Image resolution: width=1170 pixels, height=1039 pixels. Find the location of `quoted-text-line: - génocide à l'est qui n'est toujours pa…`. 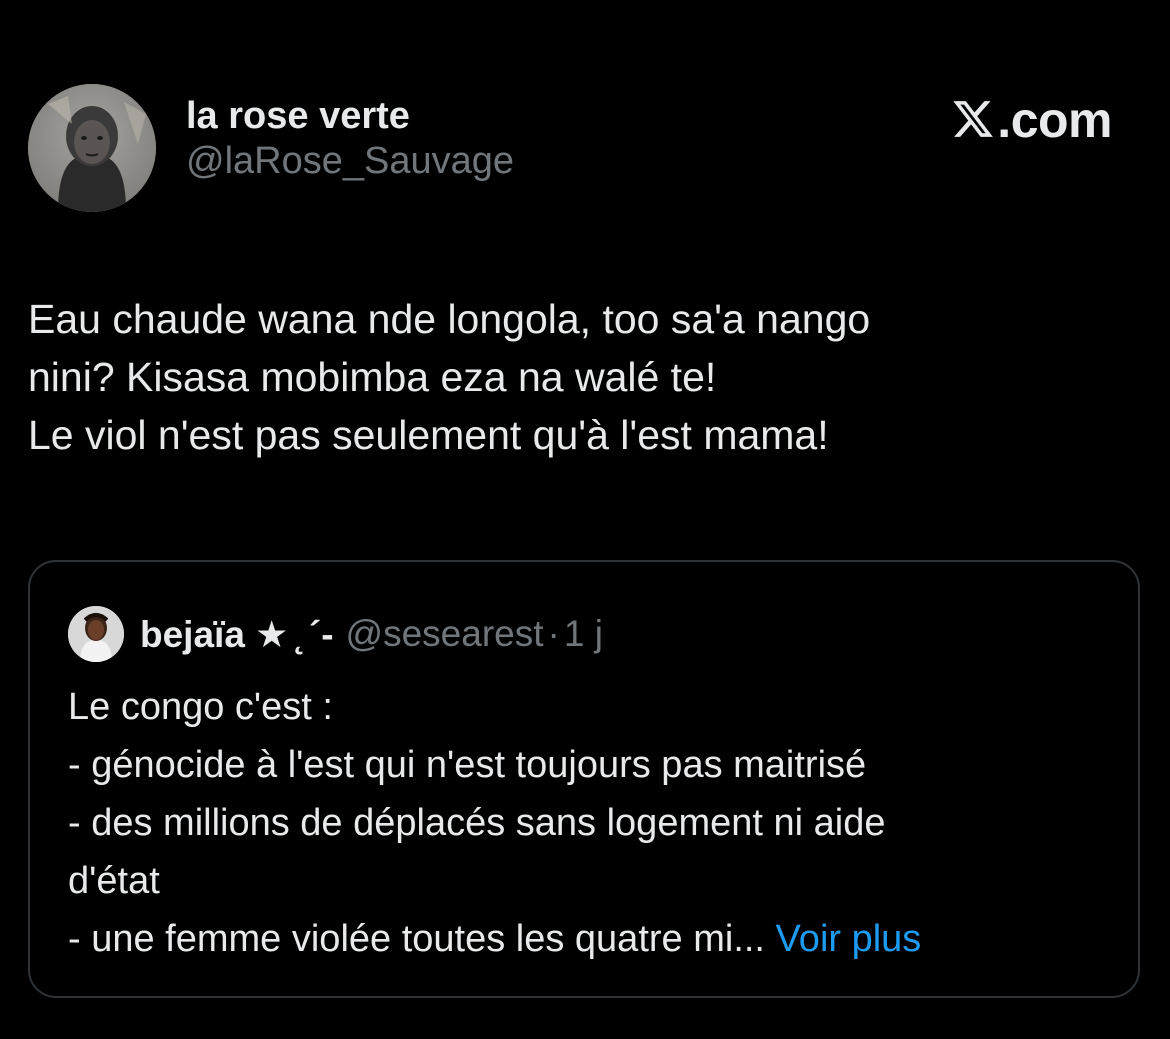

quoted-text-line: - génocide à l'est qui n'est toujours pa… is located at coordinates (467, 765).